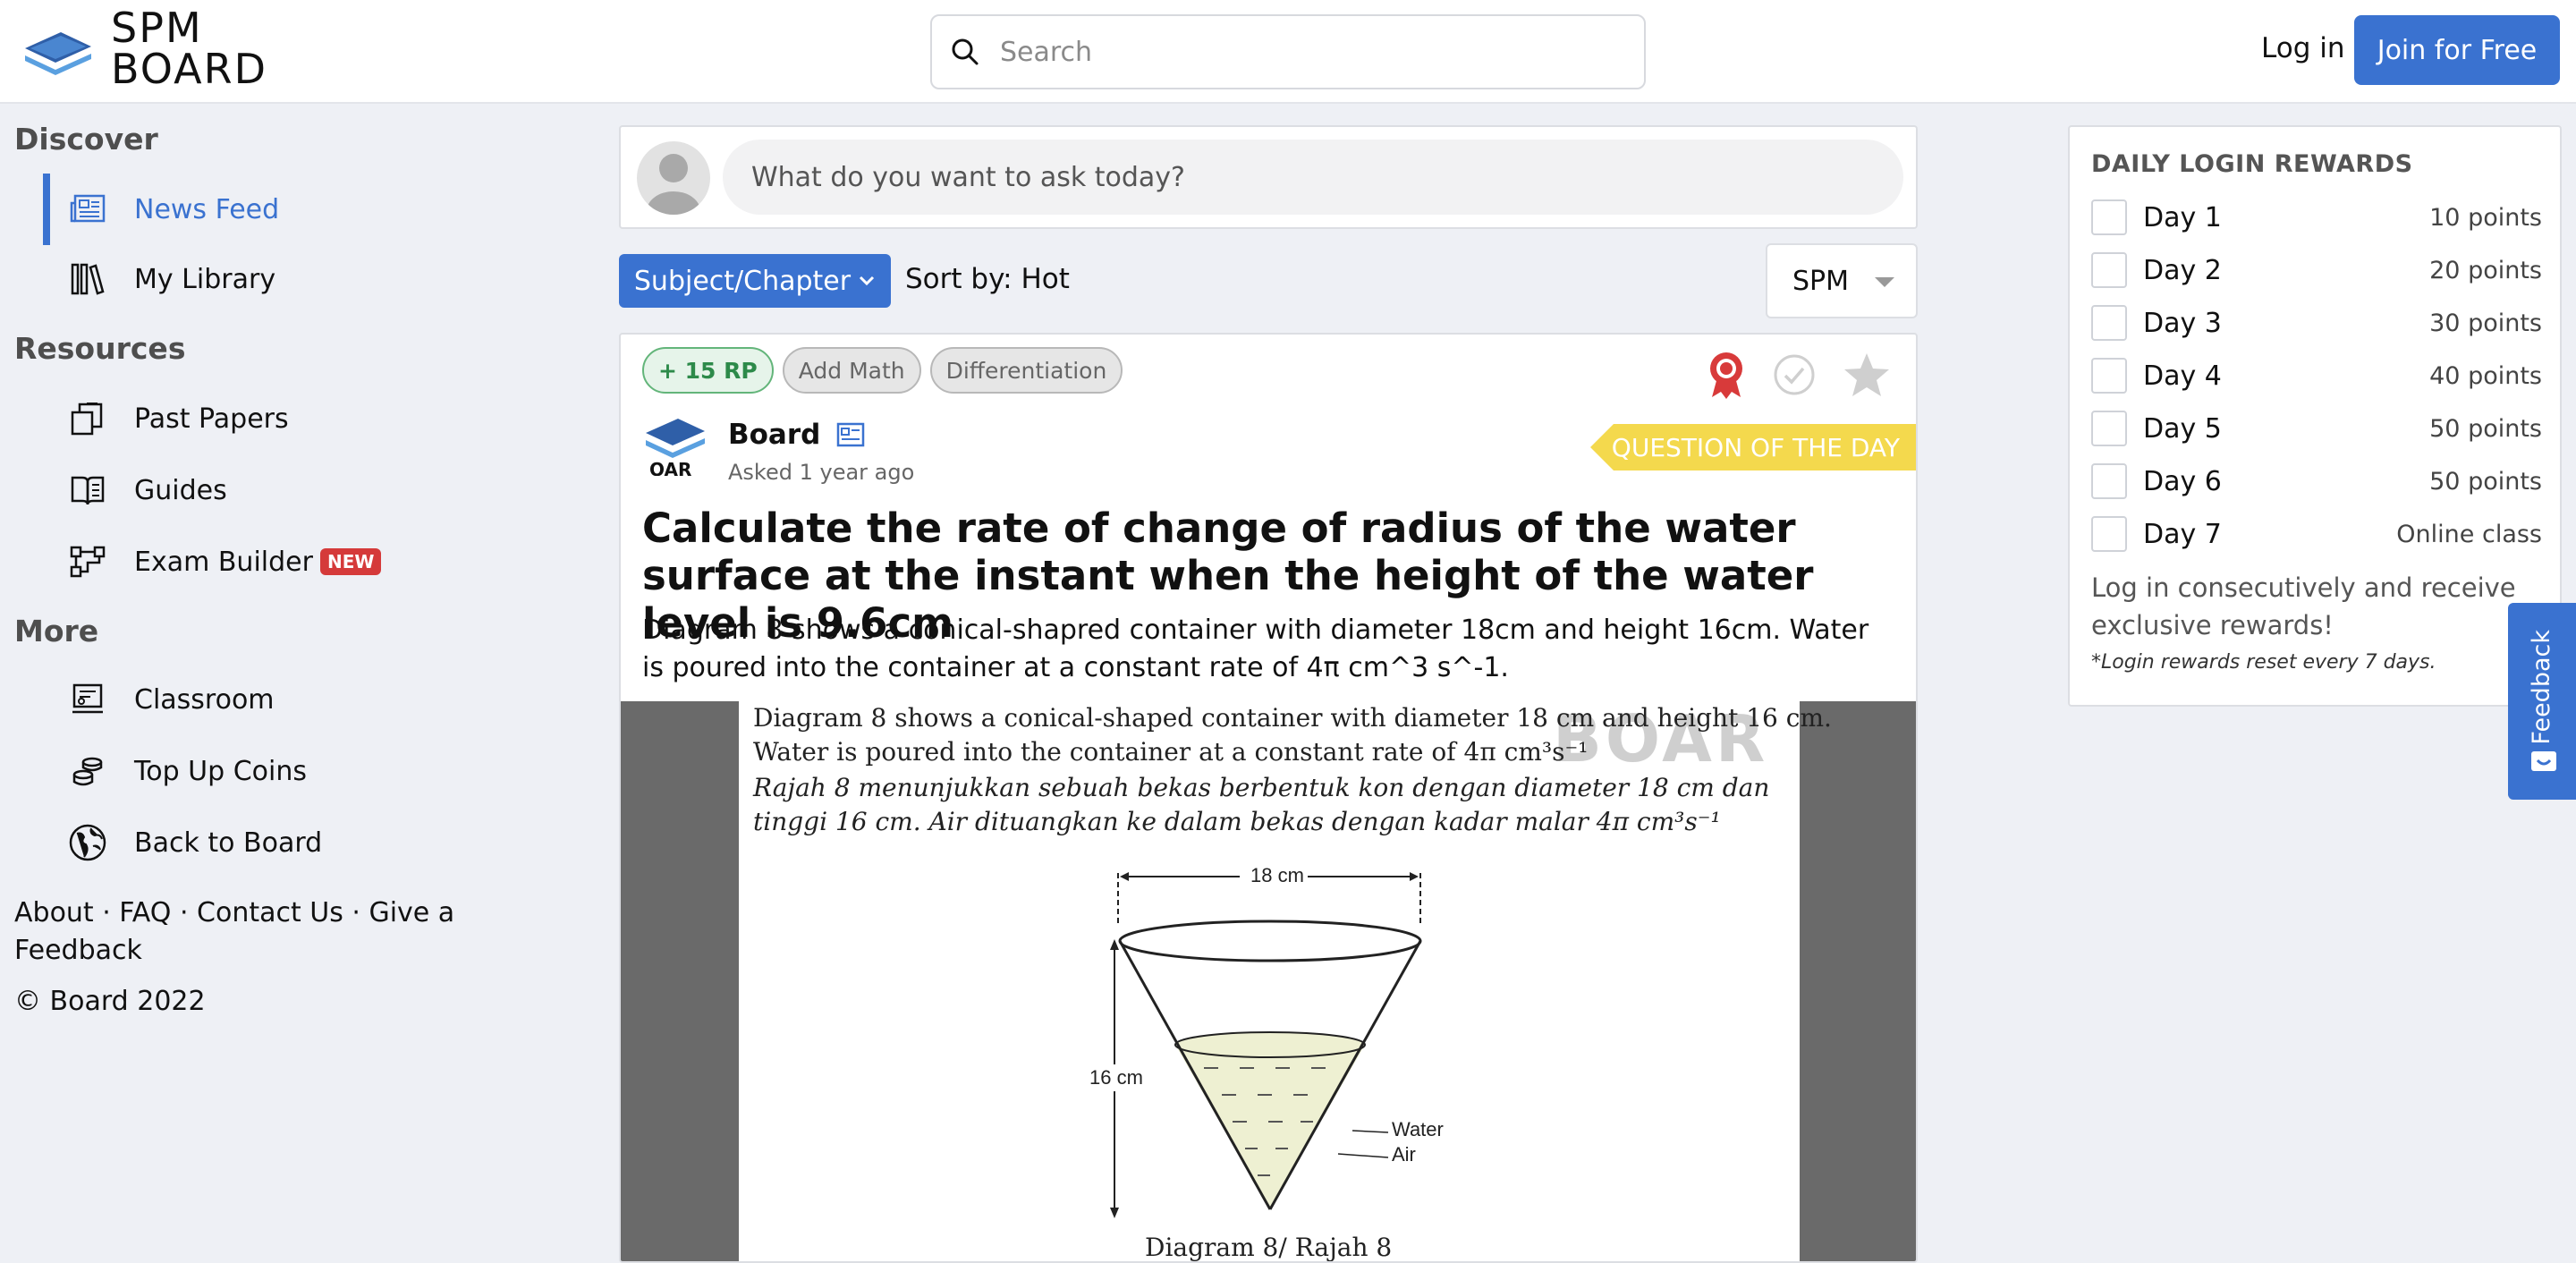  What do you see at coordinates (2263, 662) in the screenshot?
I see `rewards-reset-note: *Login rewards reset every 7 days.` at bounding box center [2263, 662].